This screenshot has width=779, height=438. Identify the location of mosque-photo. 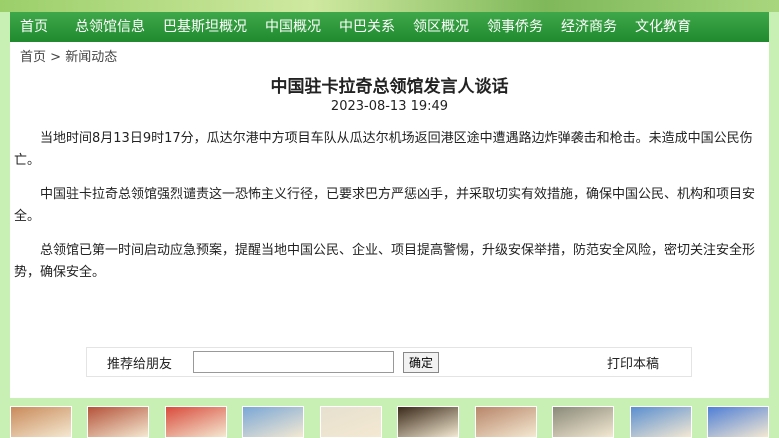
(118, 422).